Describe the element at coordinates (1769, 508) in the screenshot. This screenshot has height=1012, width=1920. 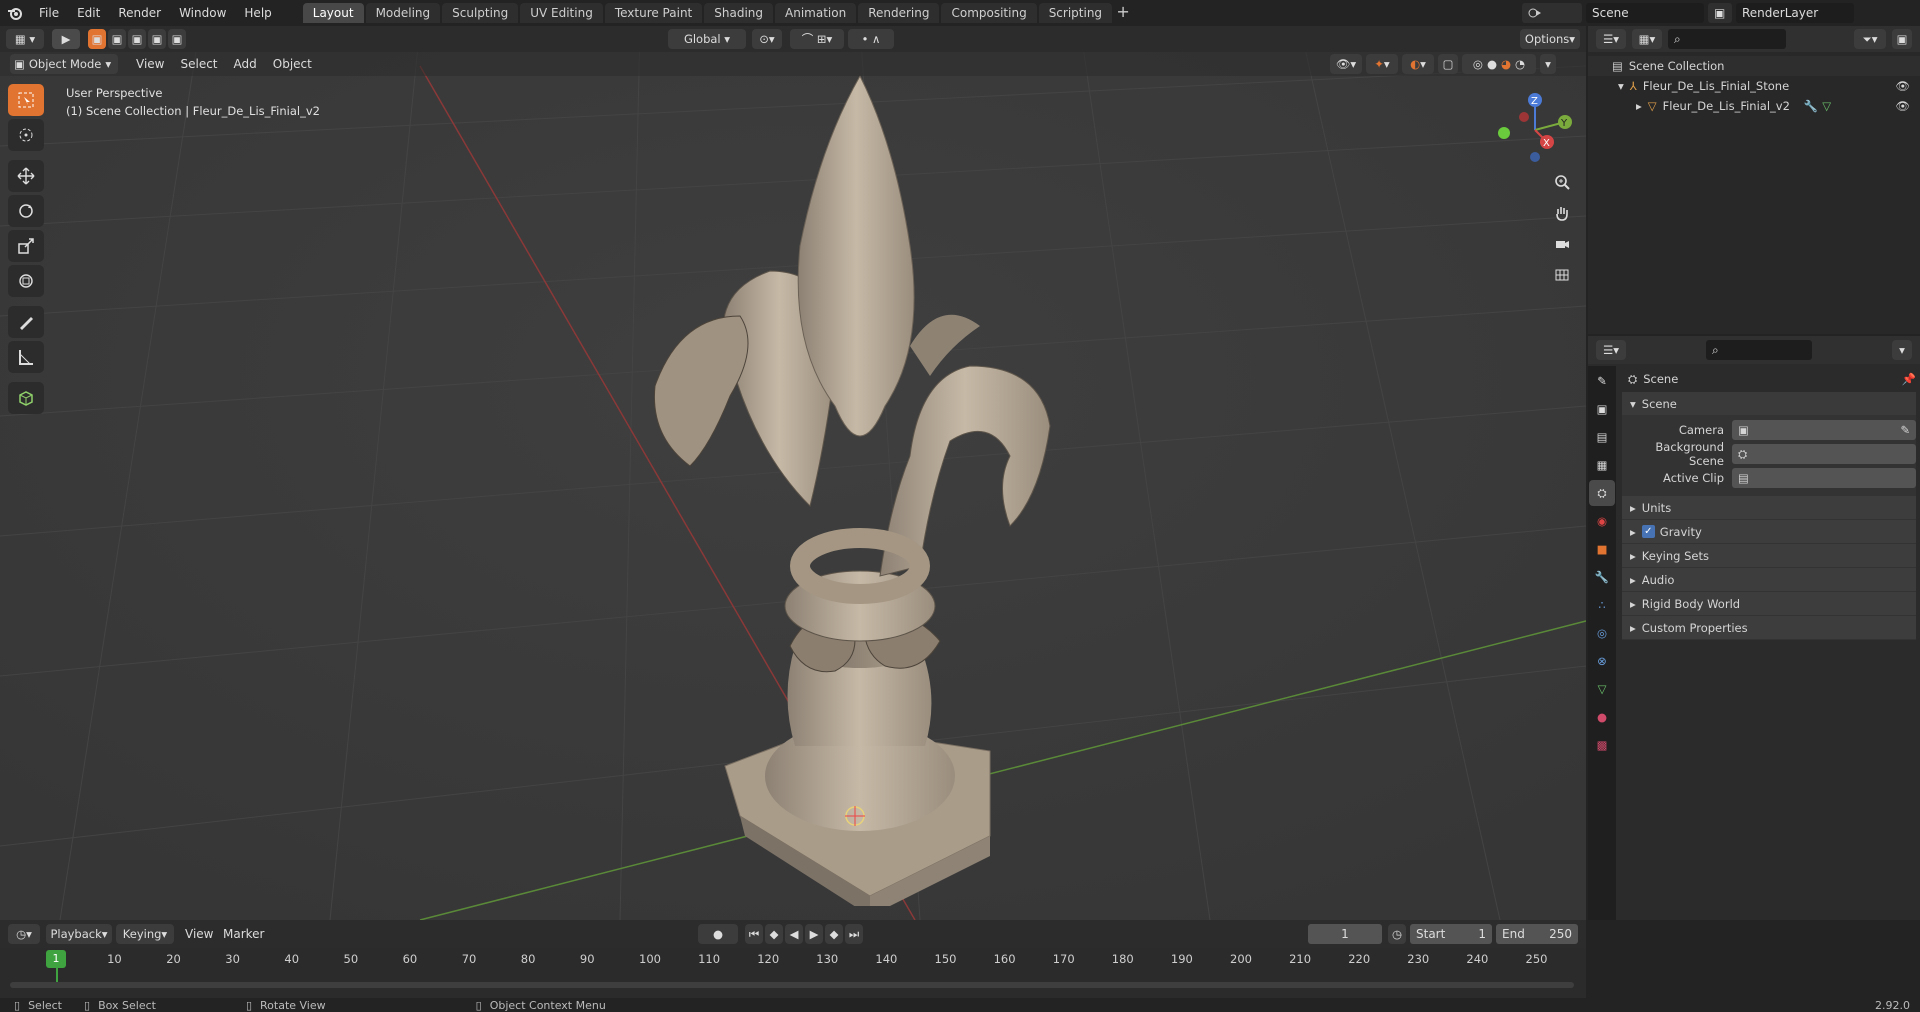
I see `panel-units: ▸ Units` at that location.